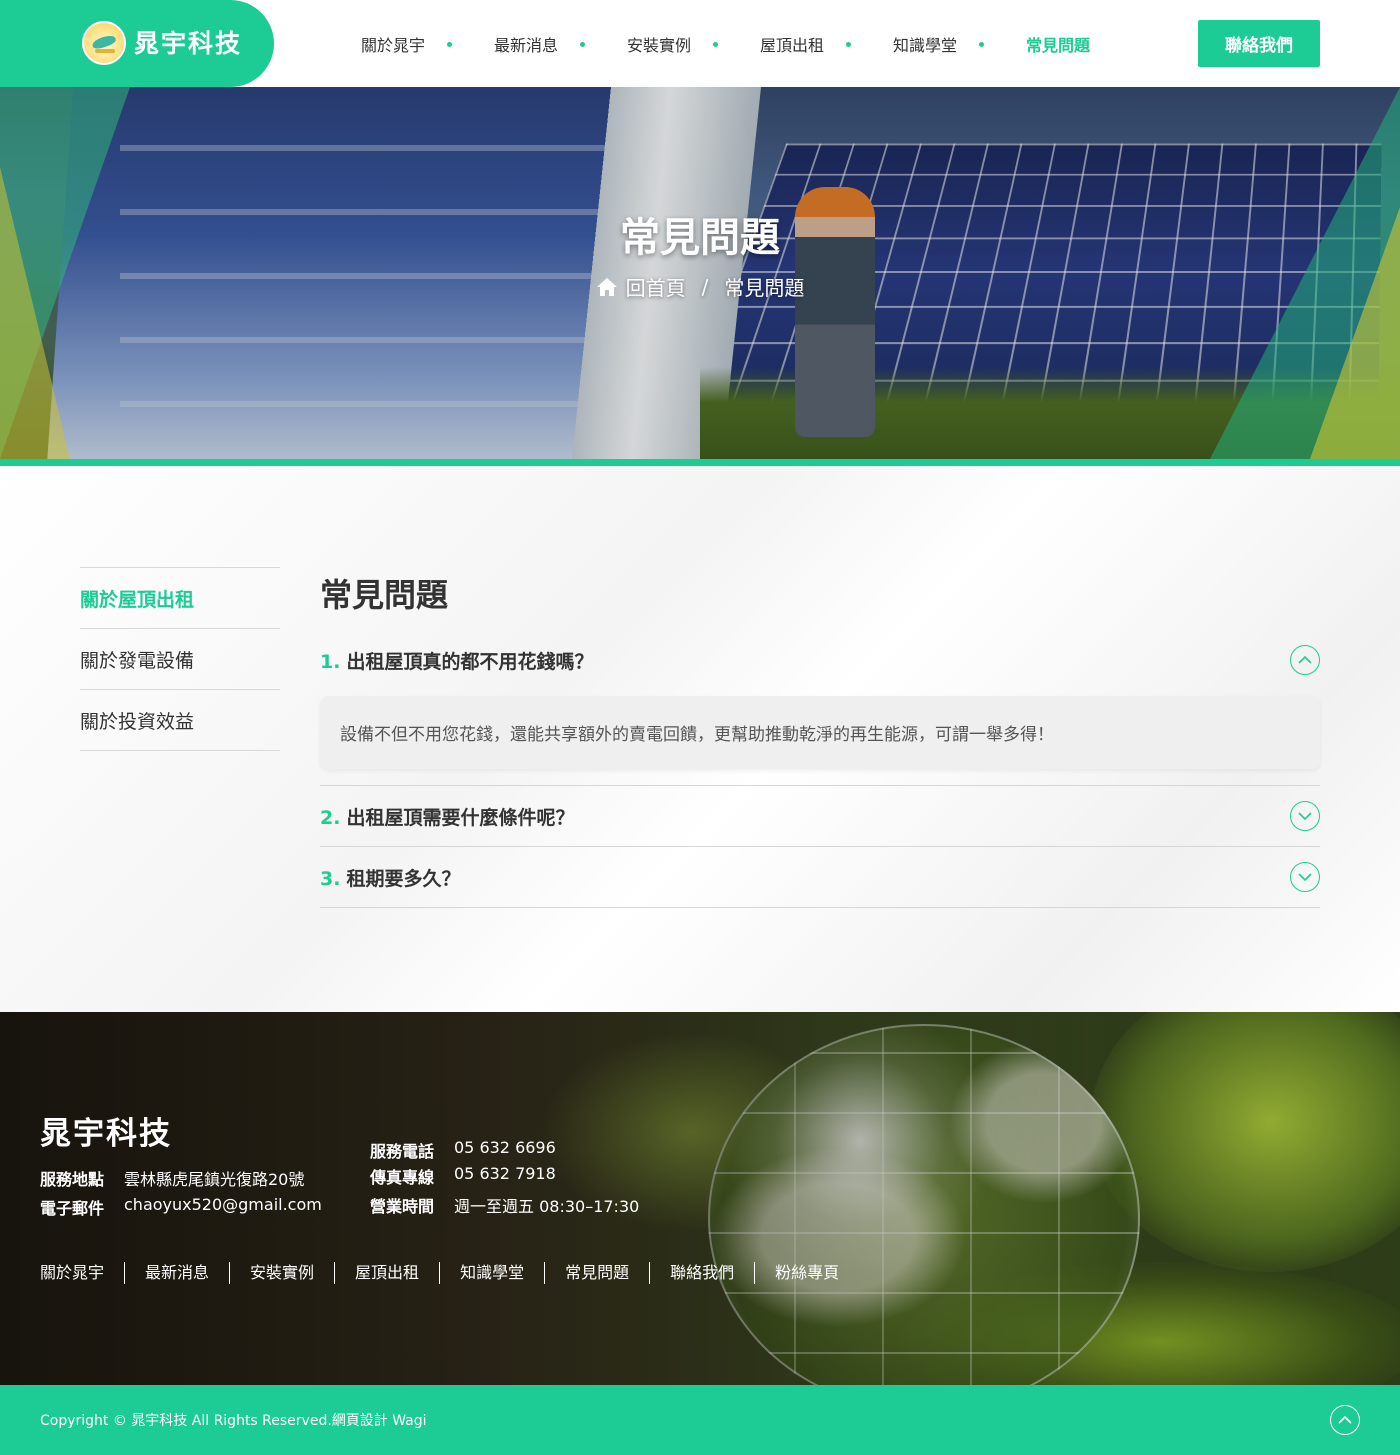 This screenshot has height=1455, width=1400. Describe the element at coordinates (820, 660) in the screenshot. I see `faq-question-toggle: 1. 出租屋頂真的都不用花錢嗎？` at that location.